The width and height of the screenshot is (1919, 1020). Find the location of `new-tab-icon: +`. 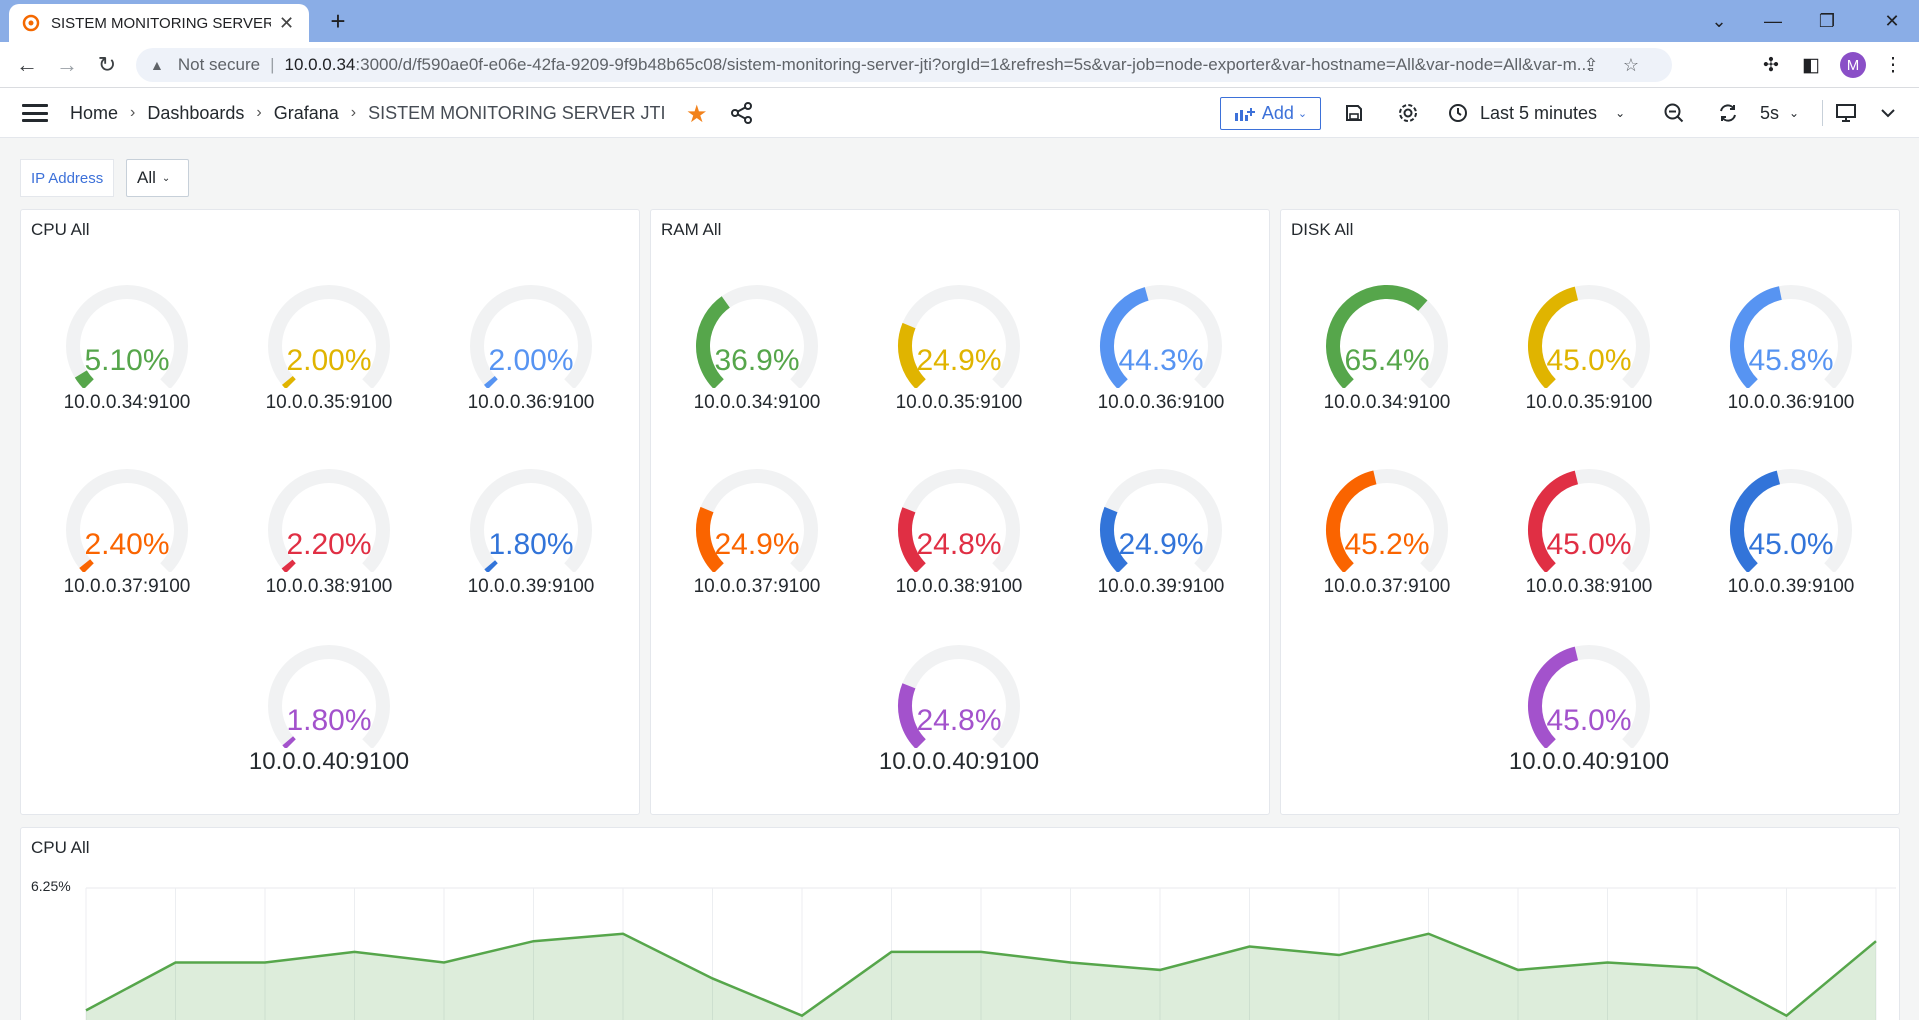

new-tab-icon: + is located at coordinates (338, 21).